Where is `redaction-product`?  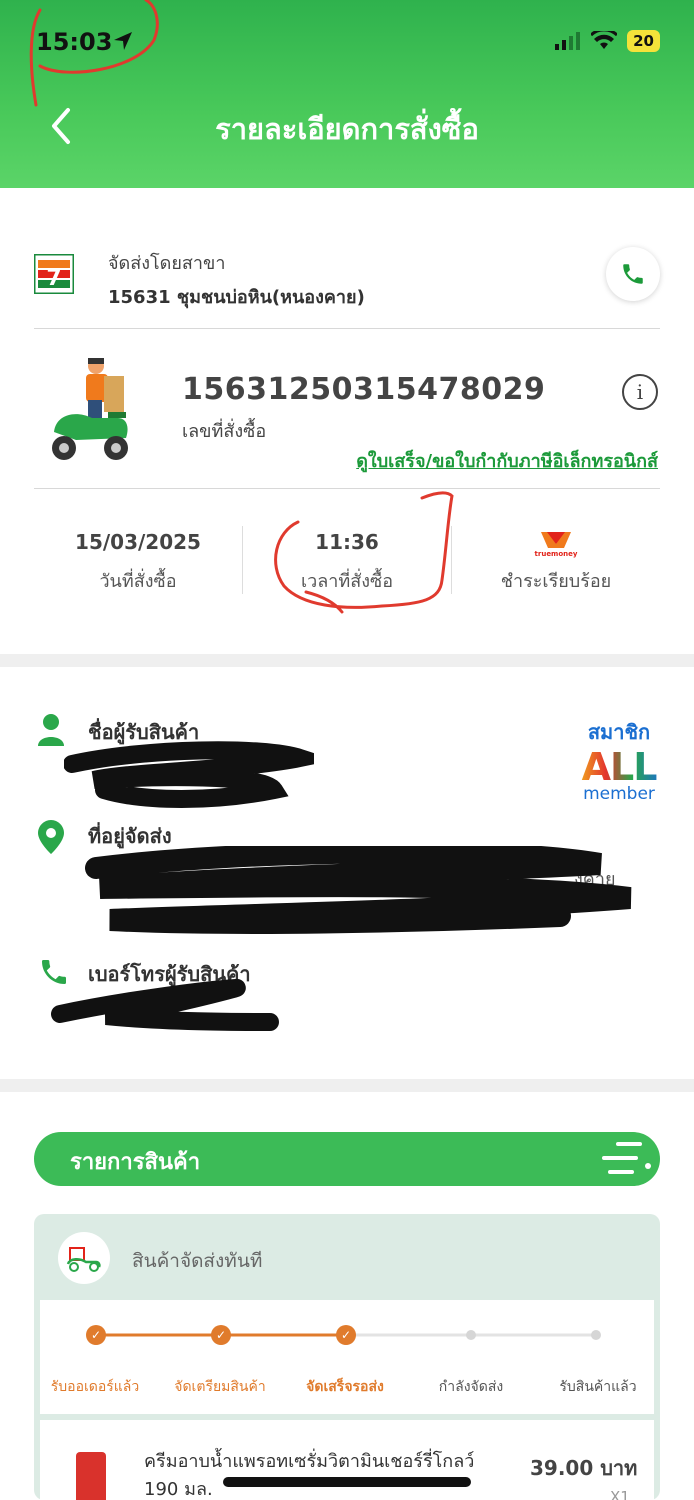 redaction-product is located at coordinates (347, 1482).